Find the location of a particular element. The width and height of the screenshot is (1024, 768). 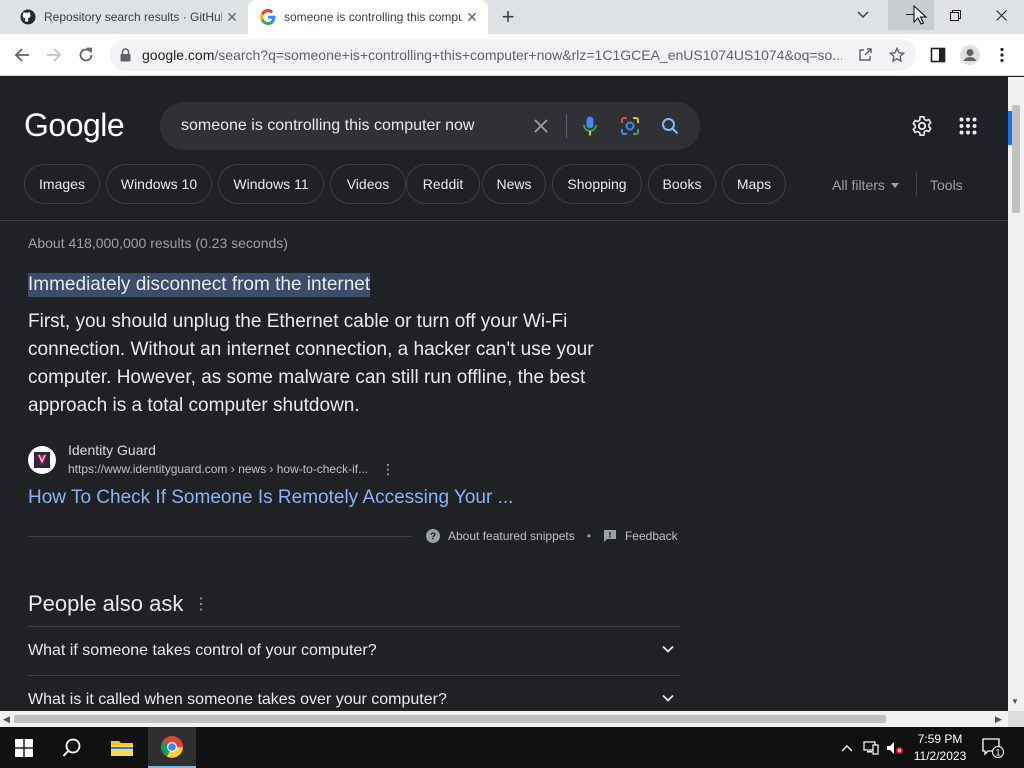

restore-button is located at coordinates (955, 15).